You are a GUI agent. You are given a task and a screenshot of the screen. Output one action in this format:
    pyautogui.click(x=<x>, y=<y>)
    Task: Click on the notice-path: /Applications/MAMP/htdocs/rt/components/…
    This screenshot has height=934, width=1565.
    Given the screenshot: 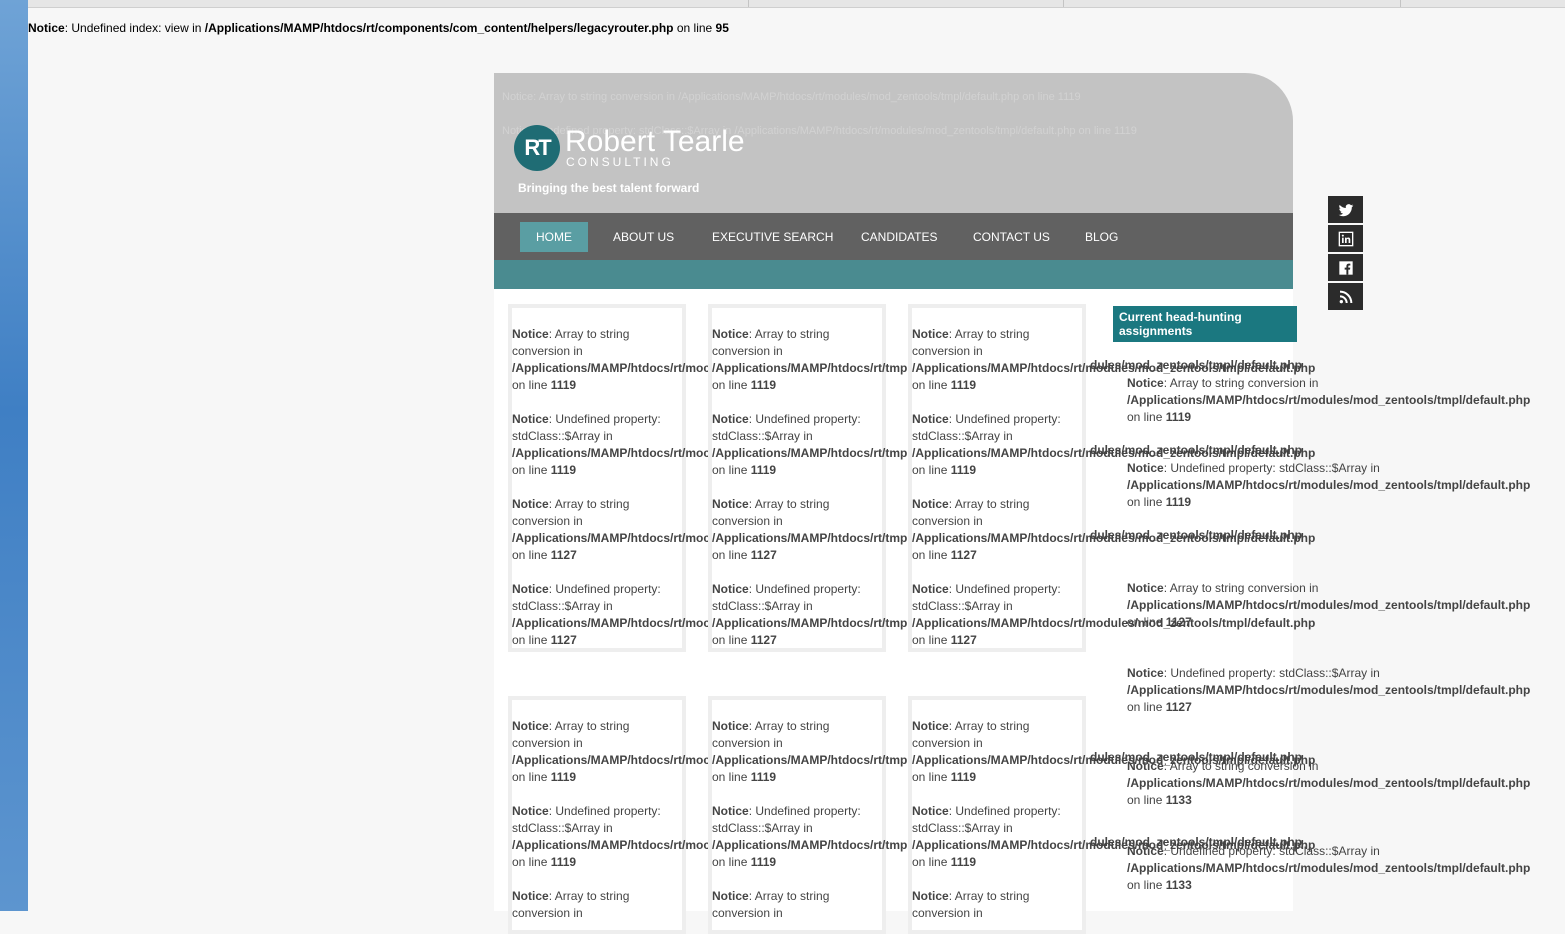 What is the action you would take?
    pyautogui.click(x=439, y=28)
    